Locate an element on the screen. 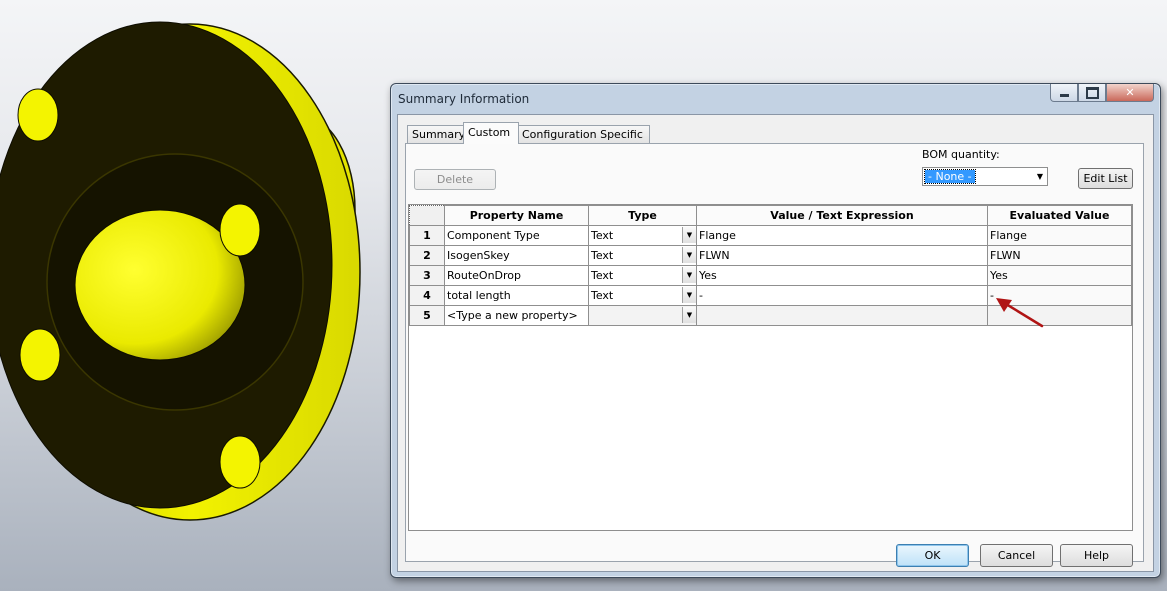  tab-configuration-specific: Configuration Specific is located at coordinates (583, 134).